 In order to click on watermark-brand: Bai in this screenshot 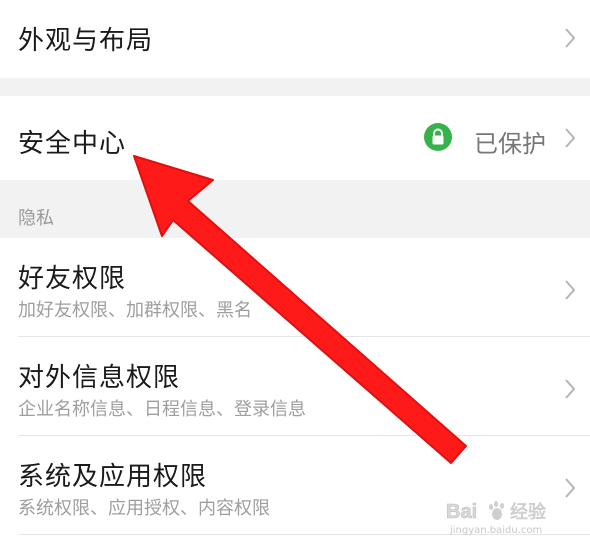, I will do `click(461, 512)`.